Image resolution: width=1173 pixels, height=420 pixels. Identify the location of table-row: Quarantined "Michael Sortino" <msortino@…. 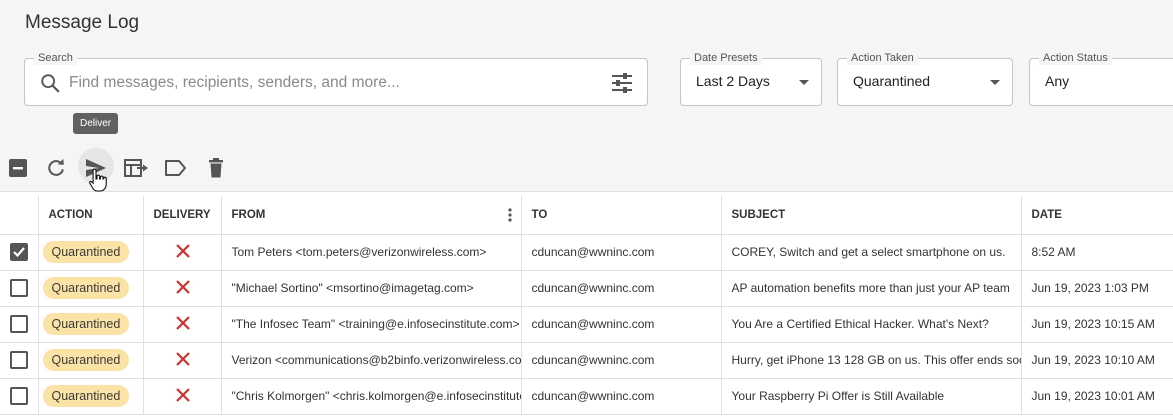
(586, 288).